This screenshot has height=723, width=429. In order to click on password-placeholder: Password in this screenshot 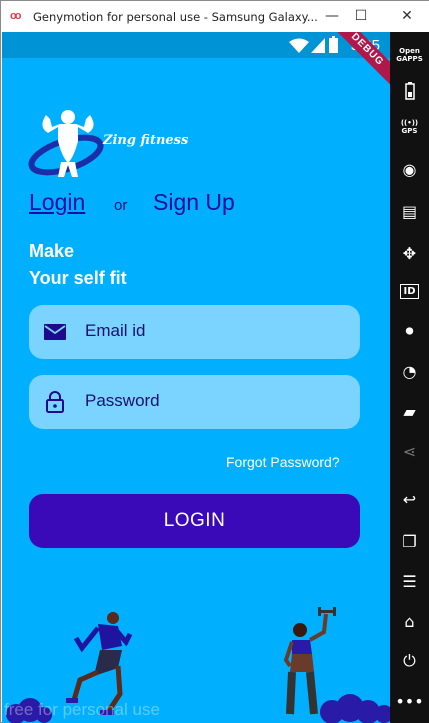, I will do `click(122, 400)`.